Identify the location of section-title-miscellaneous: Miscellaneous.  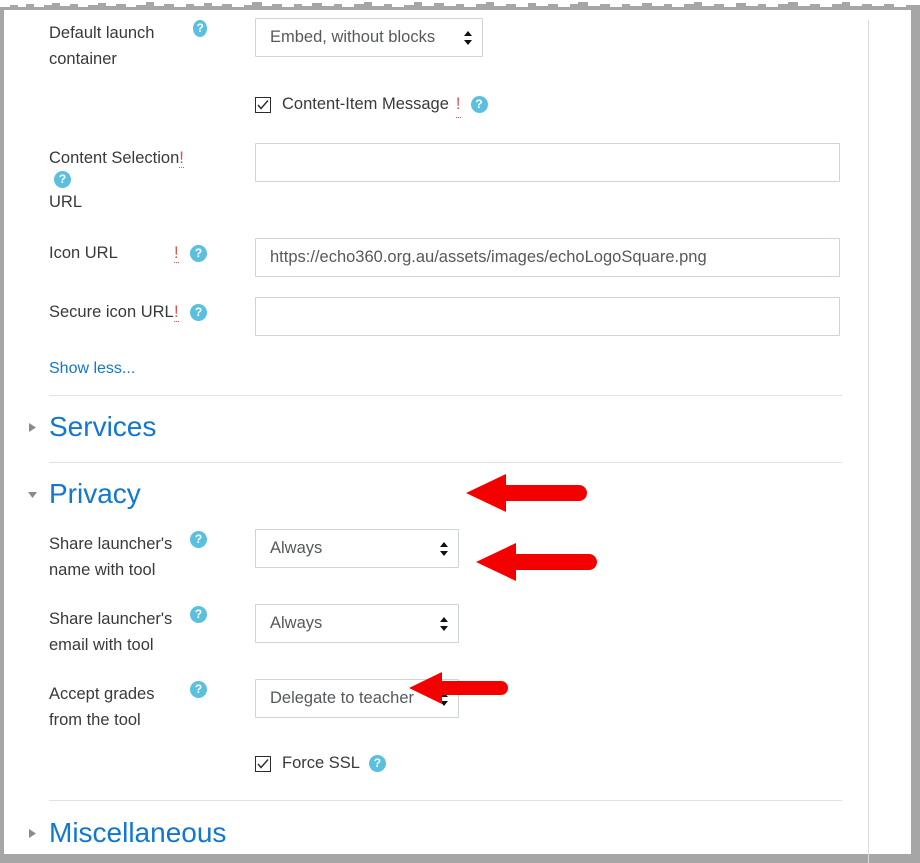
(137, 833).